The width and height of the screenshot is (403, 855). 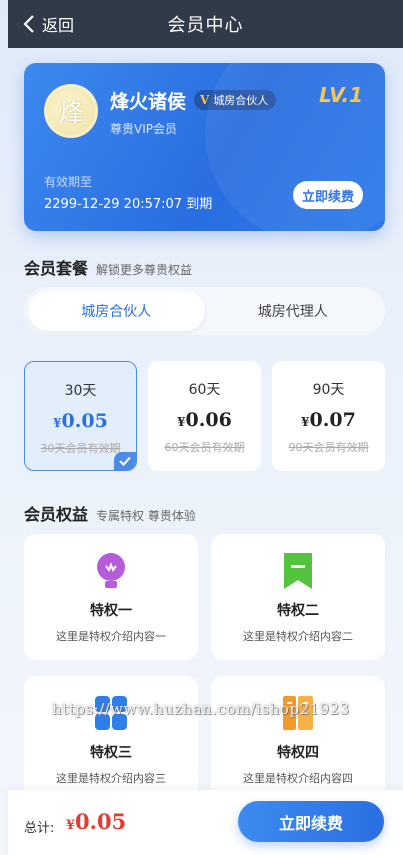 What do you see at coordinates (311, 821) in the screenshot?
I see `renew-button: 立即续费` at bounding box center [311, 821].